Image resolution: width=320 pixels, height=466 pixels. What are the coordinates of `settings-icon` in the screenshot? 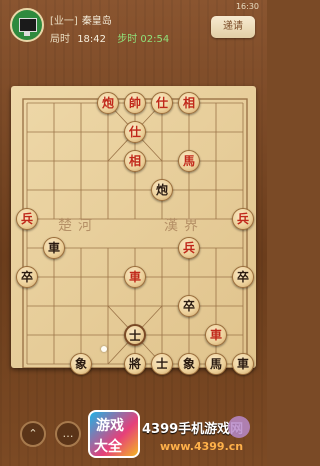 It's located at (239, 427).